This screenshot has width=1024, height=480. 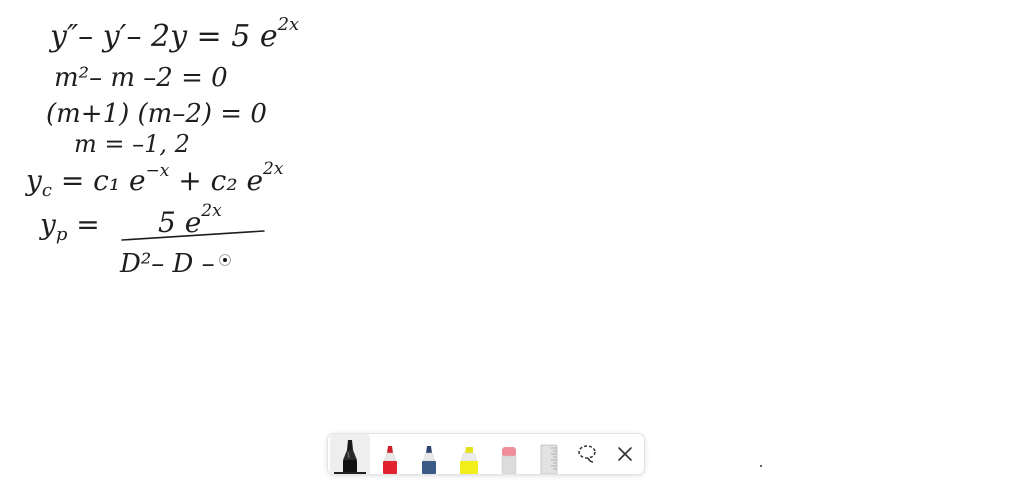 I want to click on lasso-select-button, so click(x=588, y=454).